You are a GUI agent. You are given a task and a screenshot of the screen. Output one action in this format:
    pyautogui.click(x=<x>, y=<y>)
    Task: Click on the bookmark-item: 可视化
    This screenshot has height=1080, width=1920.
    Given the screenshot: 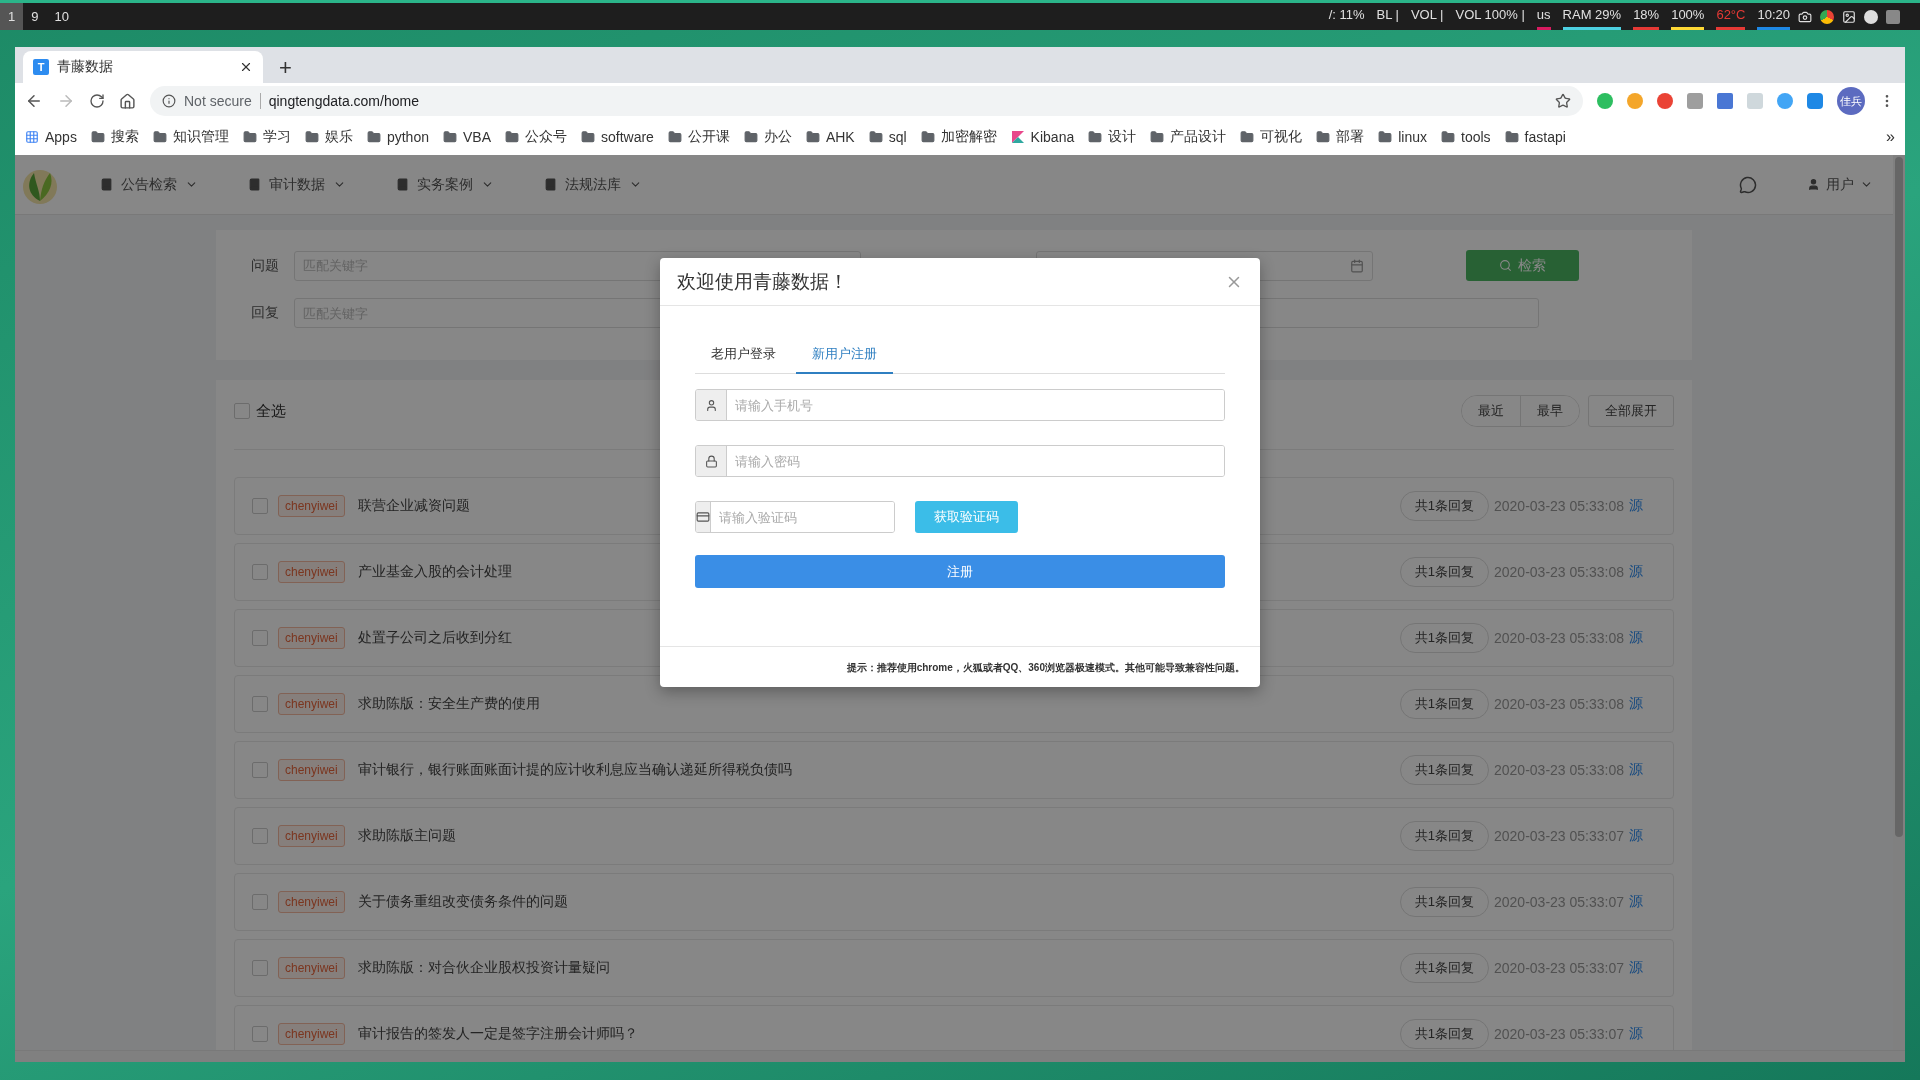 What is the action you would take?
    pyautogui.click(x=1271, y=137)
    